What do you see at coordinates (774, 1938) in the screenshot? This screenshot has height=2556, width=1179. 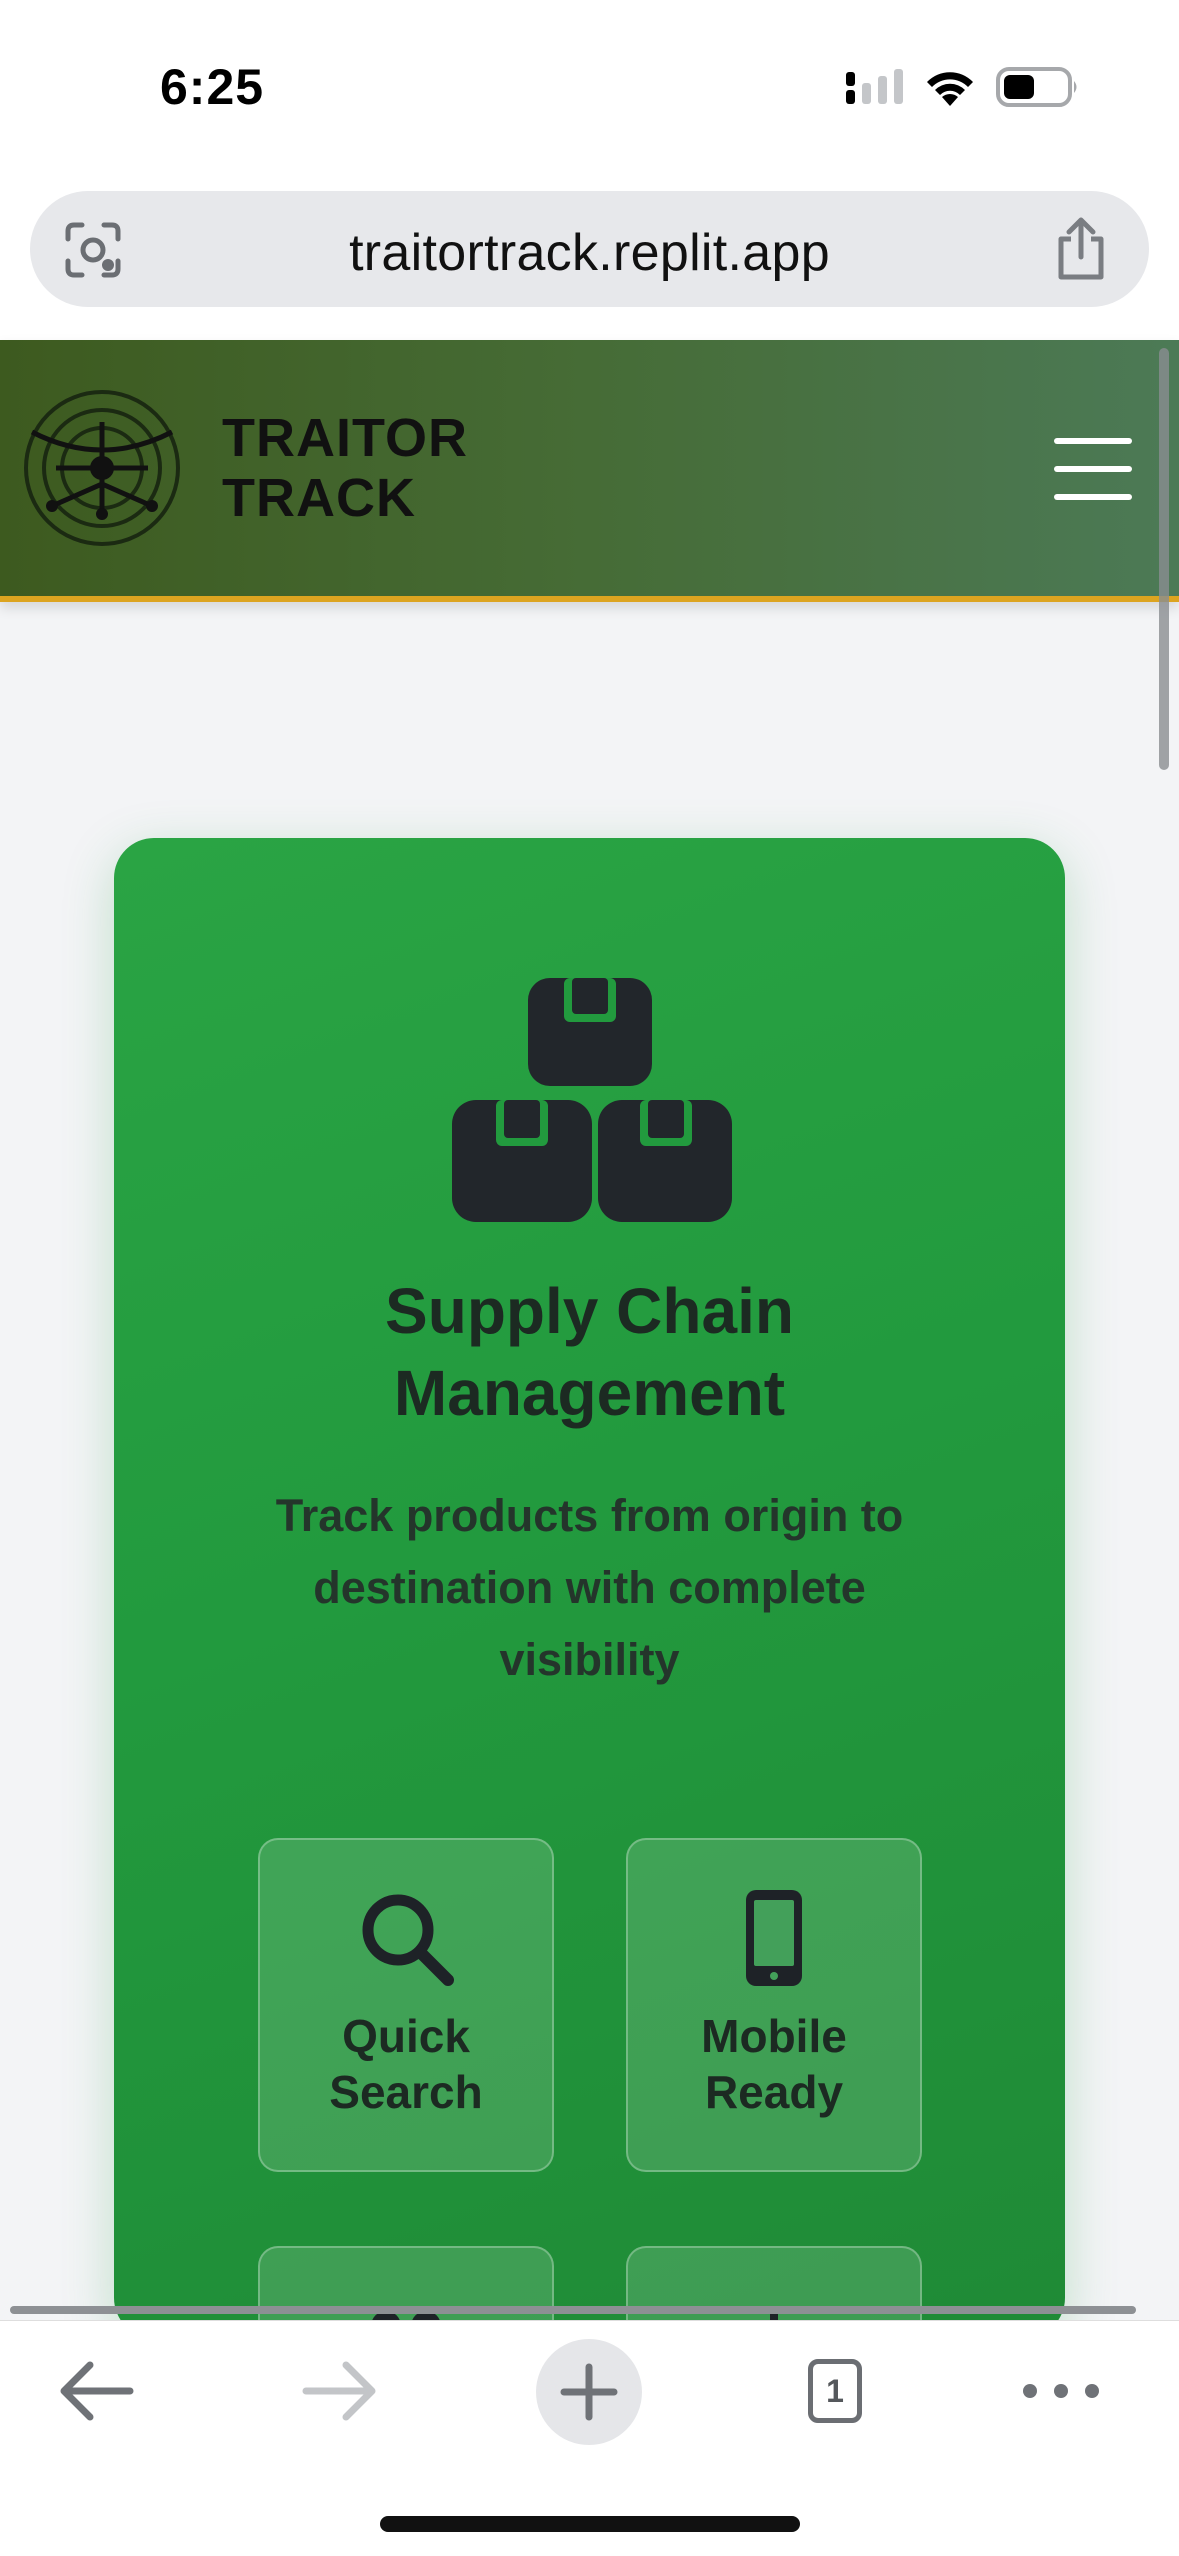 I see `mobile-icon` at bounding box center [774, 1938].